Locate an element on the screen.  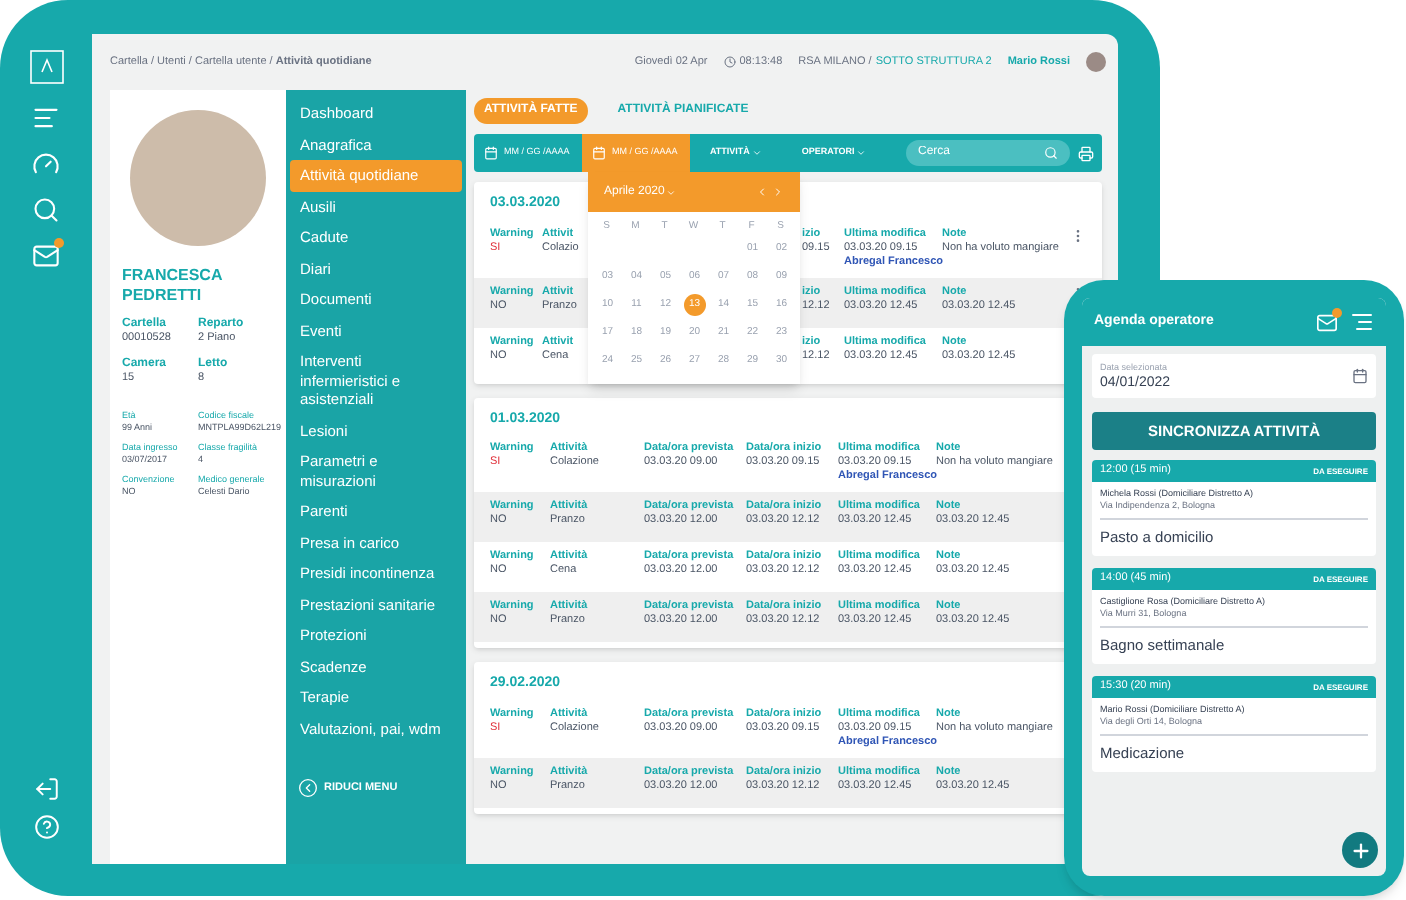
patient-name: FRANCESCA PEDRETTI is located at coordinates (173, 286).